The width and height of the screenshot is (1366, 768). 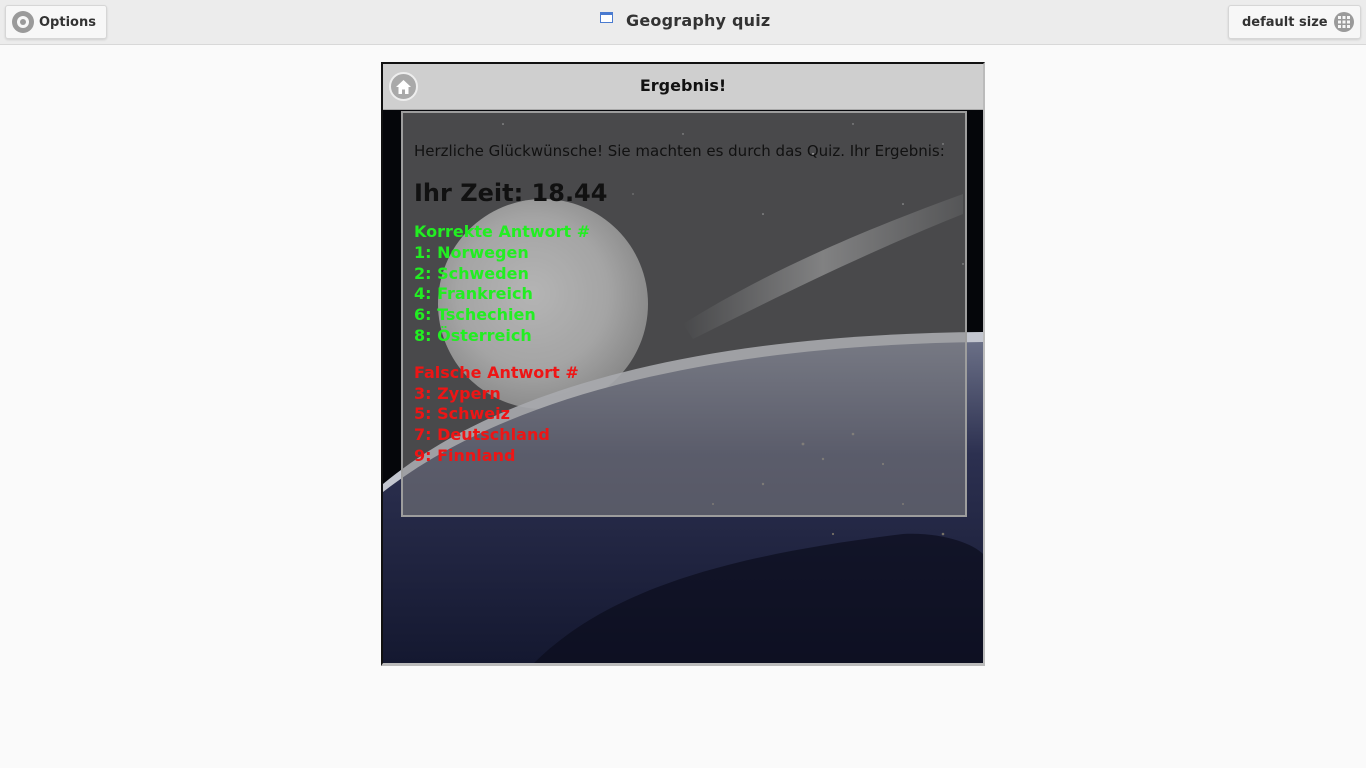 What do you see at coordinates (606, 17) in the screenshot?
I see `window-icon` at bounding box center [606, 17].